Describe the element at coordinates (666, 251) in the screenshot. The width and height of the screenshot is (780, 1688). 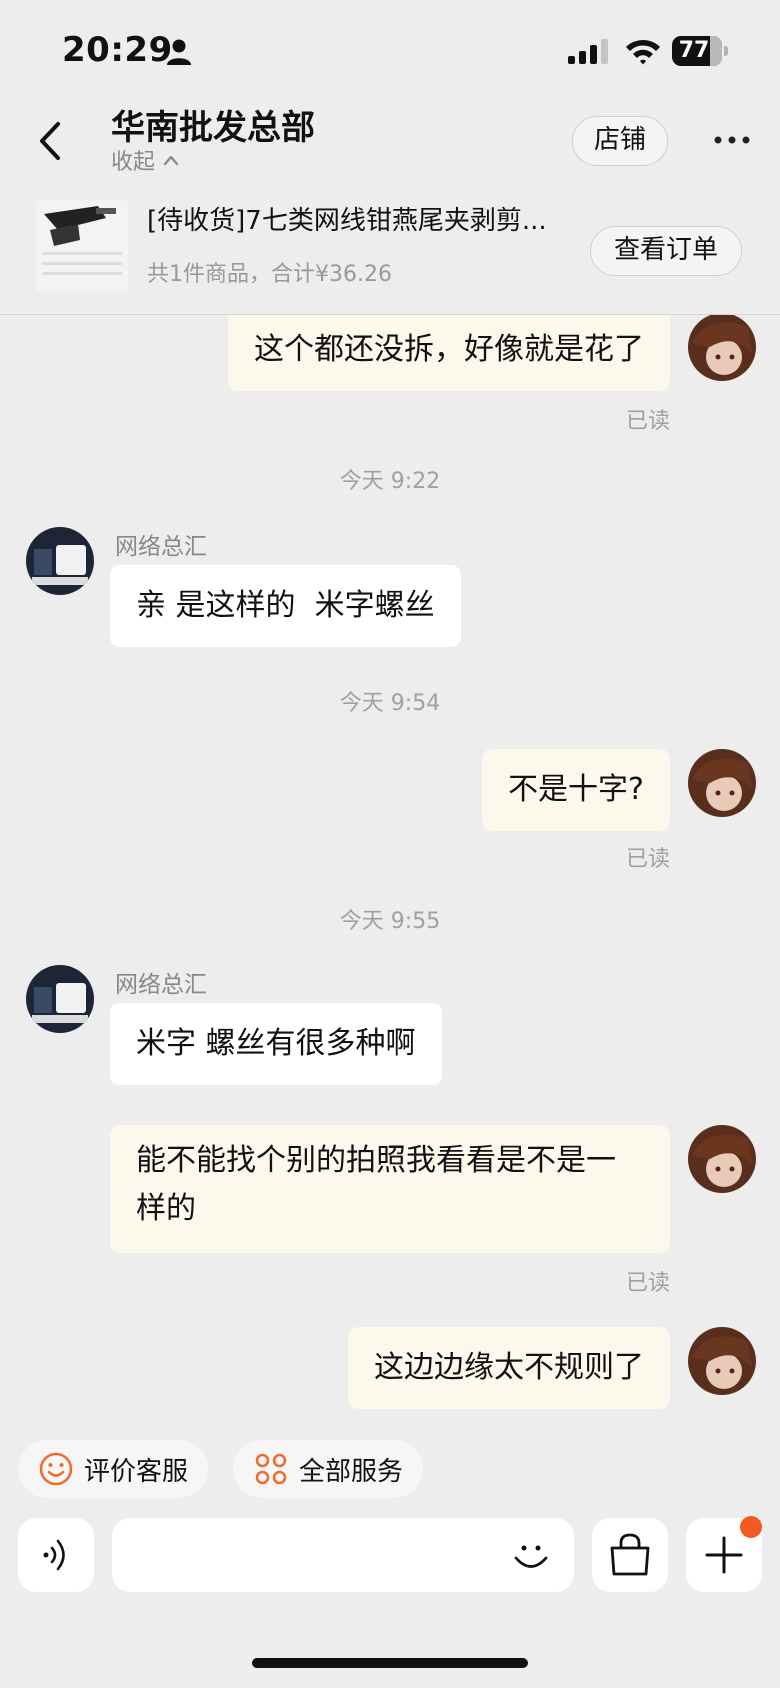
I see `view-order-button: 查看订单` at that location.